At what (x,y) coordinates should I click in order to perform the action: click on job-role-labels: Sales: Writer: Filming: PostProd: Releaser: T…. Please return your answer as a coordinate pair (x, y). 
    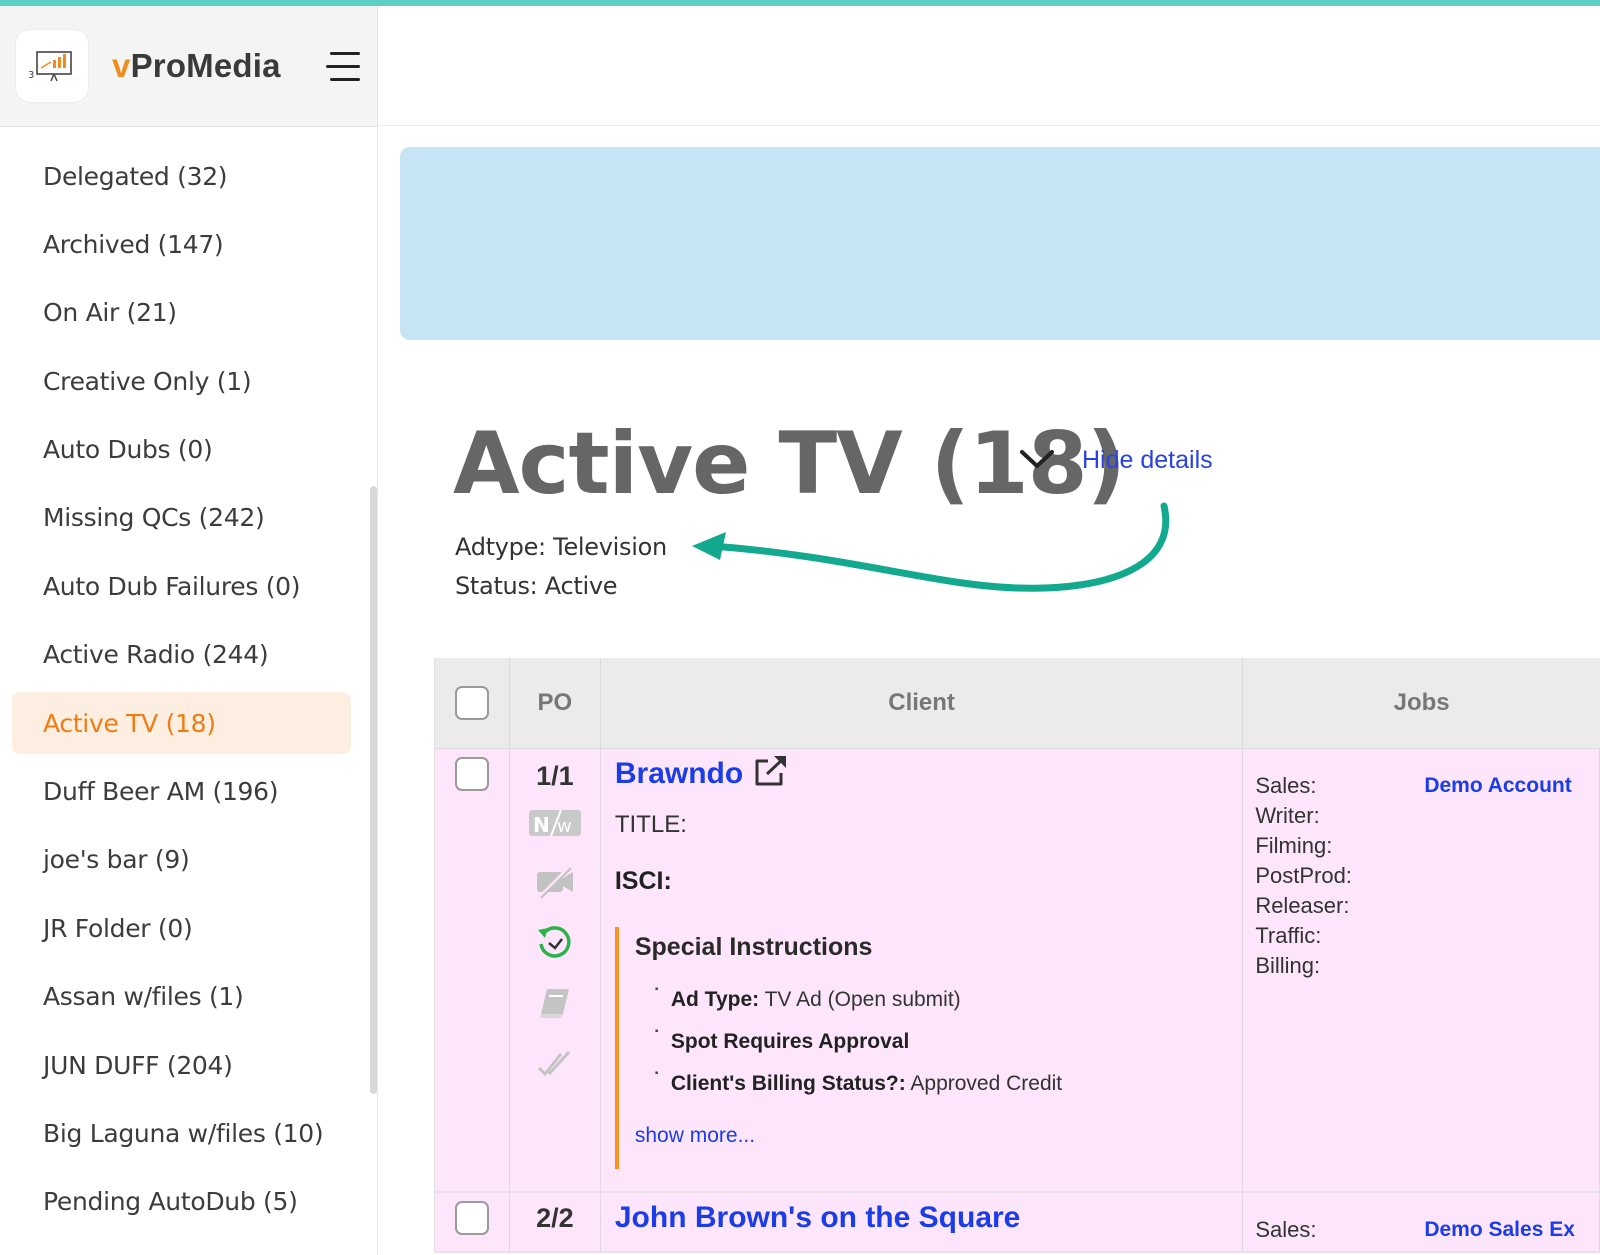
    Looking at the image, I should click on (1303, 876).